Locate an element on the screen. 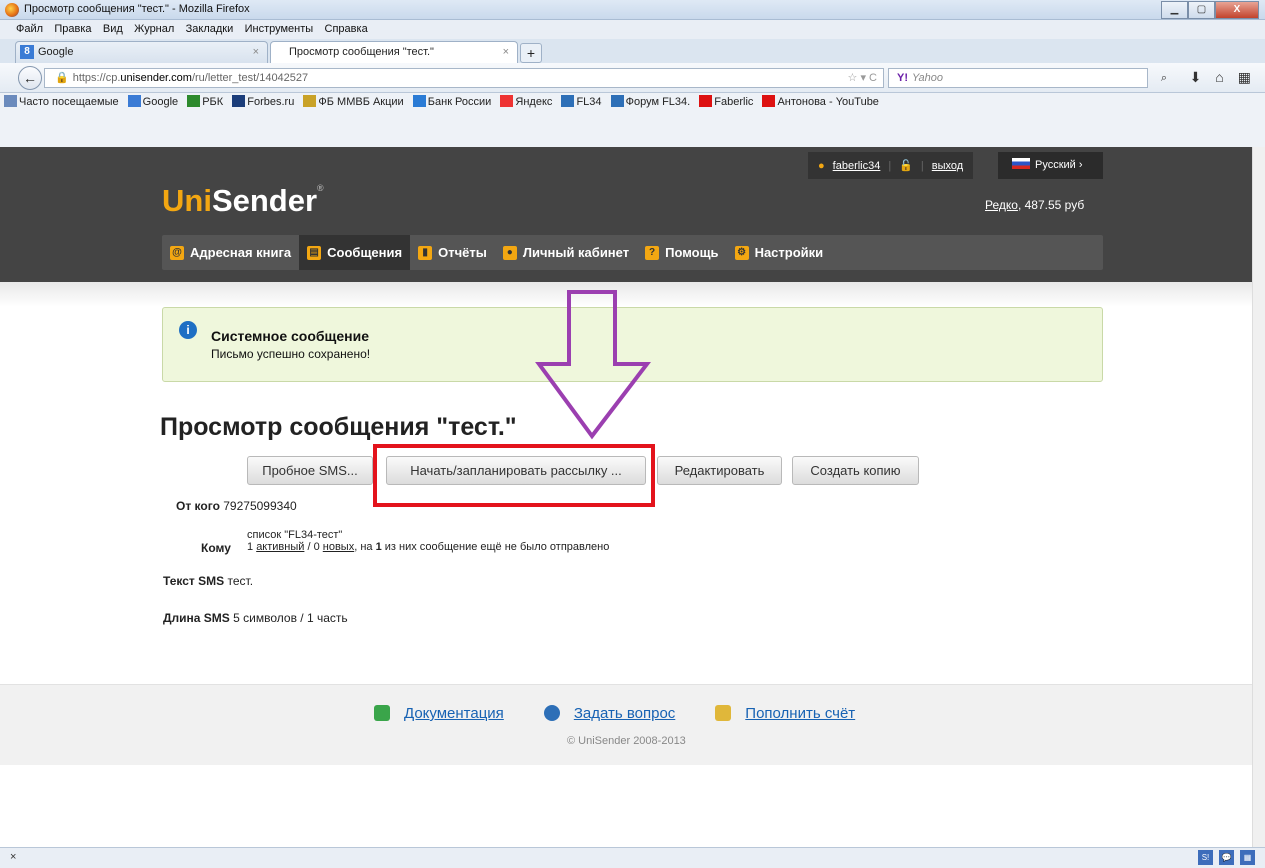 Image resolution: width=1265 pixels, height=868 pixels. user-bar: ● faberlic34 | 🔓 | выход is located at coordinates (891, 165).